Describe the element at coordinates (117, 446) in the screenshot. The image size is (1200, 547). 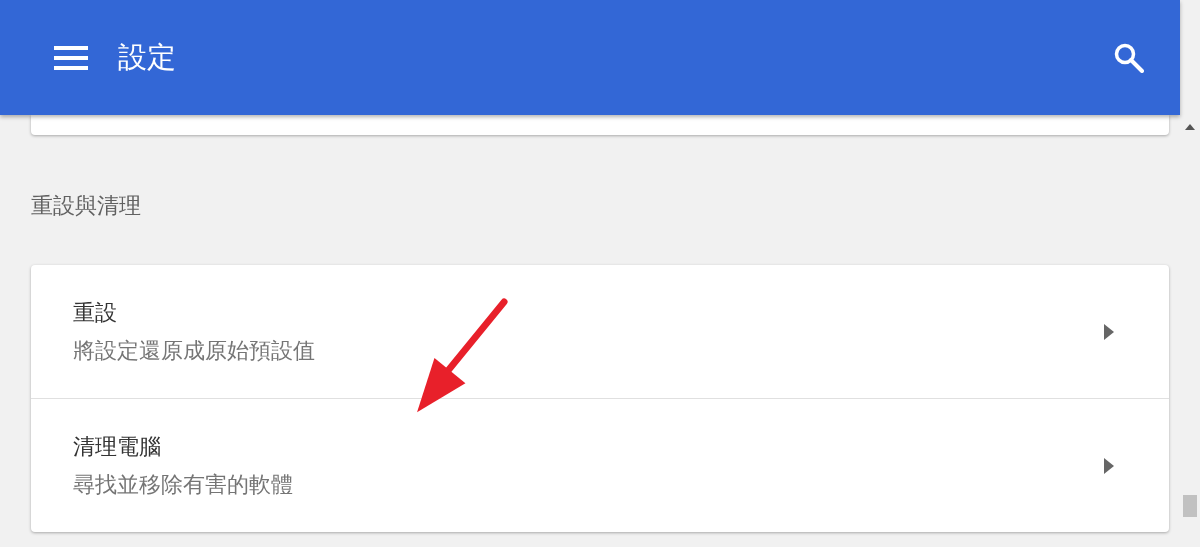
I see `row-title: 清理電腦` at that location.